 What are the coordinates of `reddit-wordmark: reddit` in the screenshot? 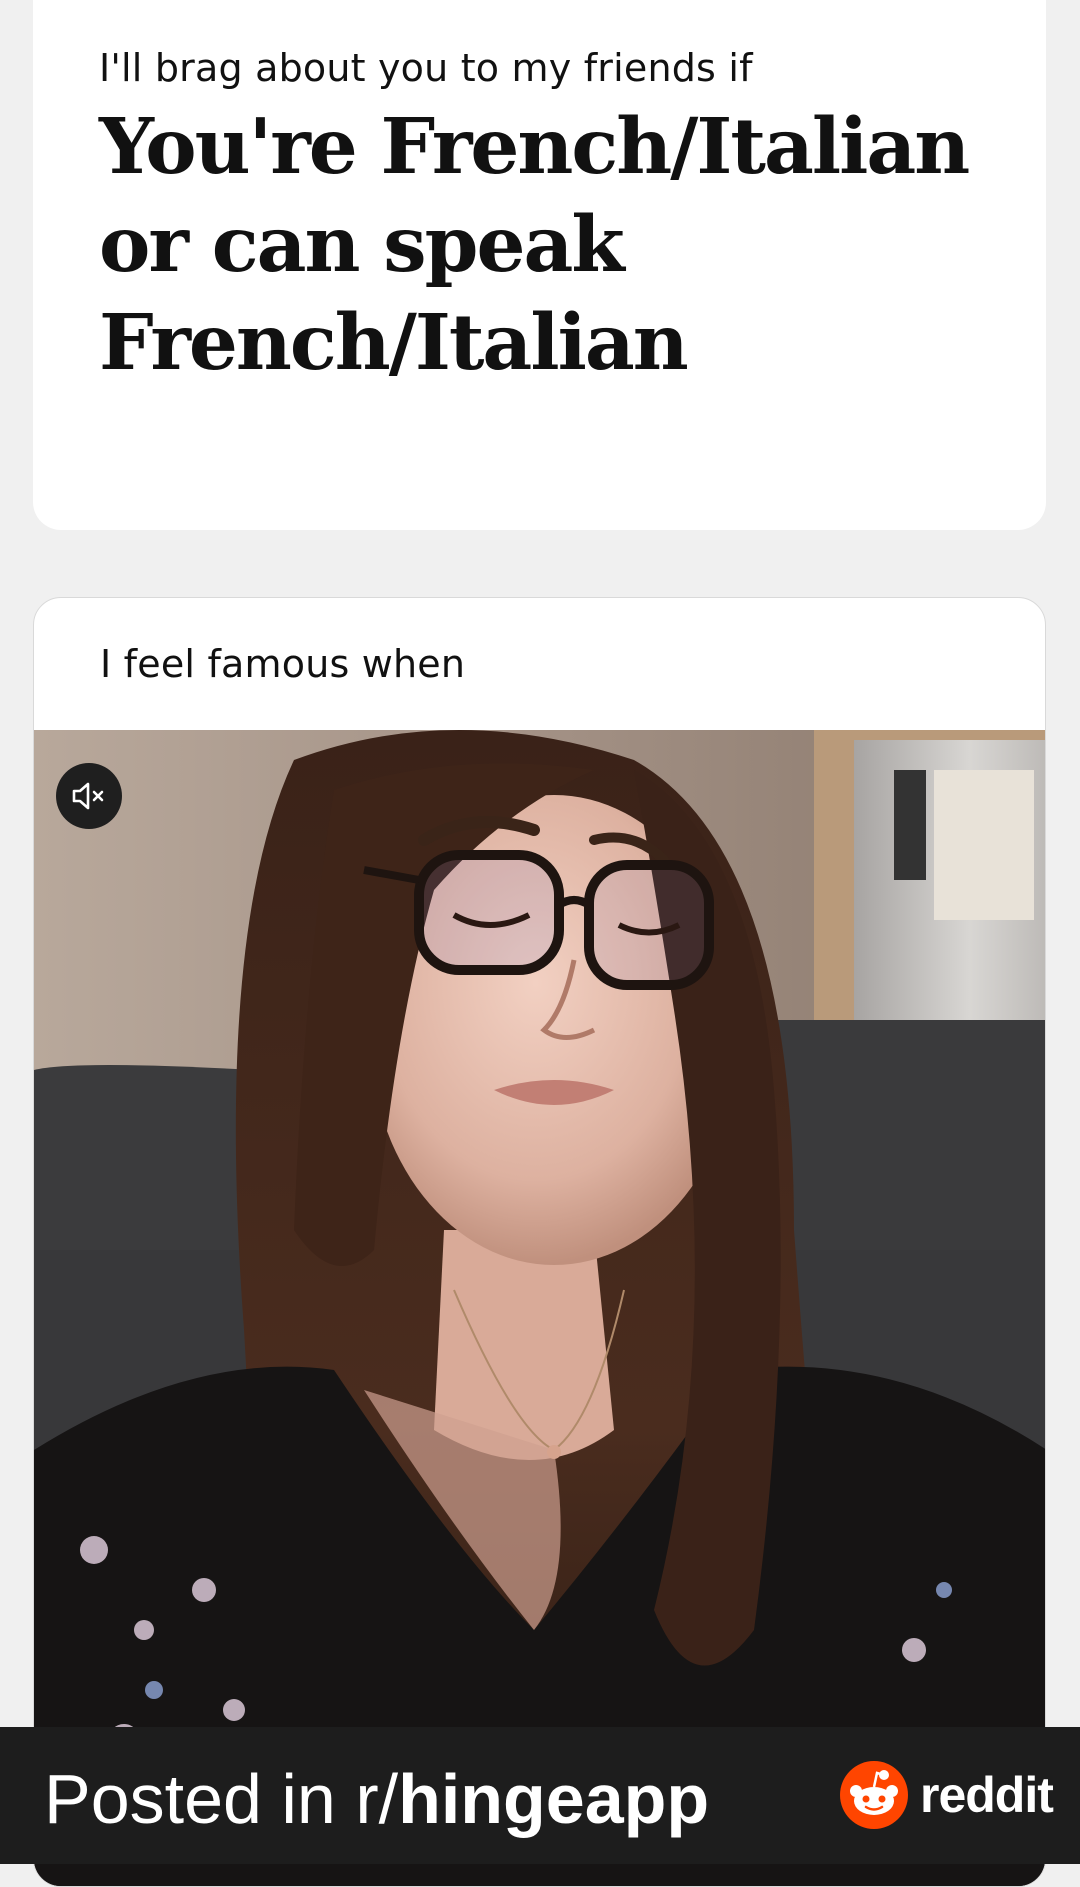 It's located at (987, 1795).